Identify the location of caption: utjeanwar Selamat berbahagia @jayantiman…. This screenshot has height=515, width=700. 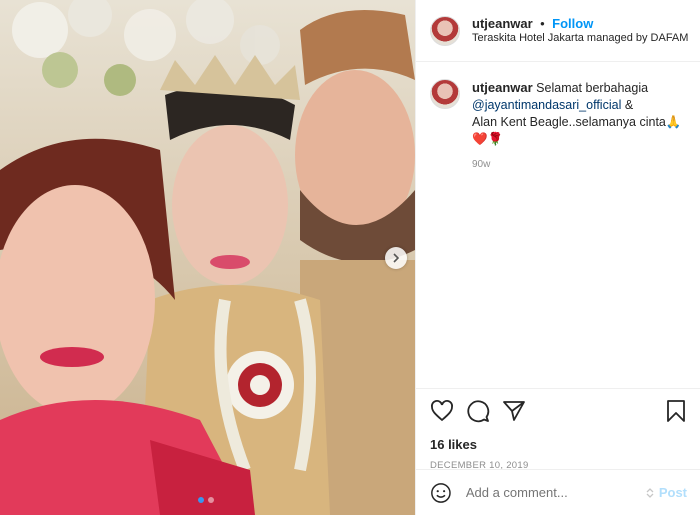
(558, 117).